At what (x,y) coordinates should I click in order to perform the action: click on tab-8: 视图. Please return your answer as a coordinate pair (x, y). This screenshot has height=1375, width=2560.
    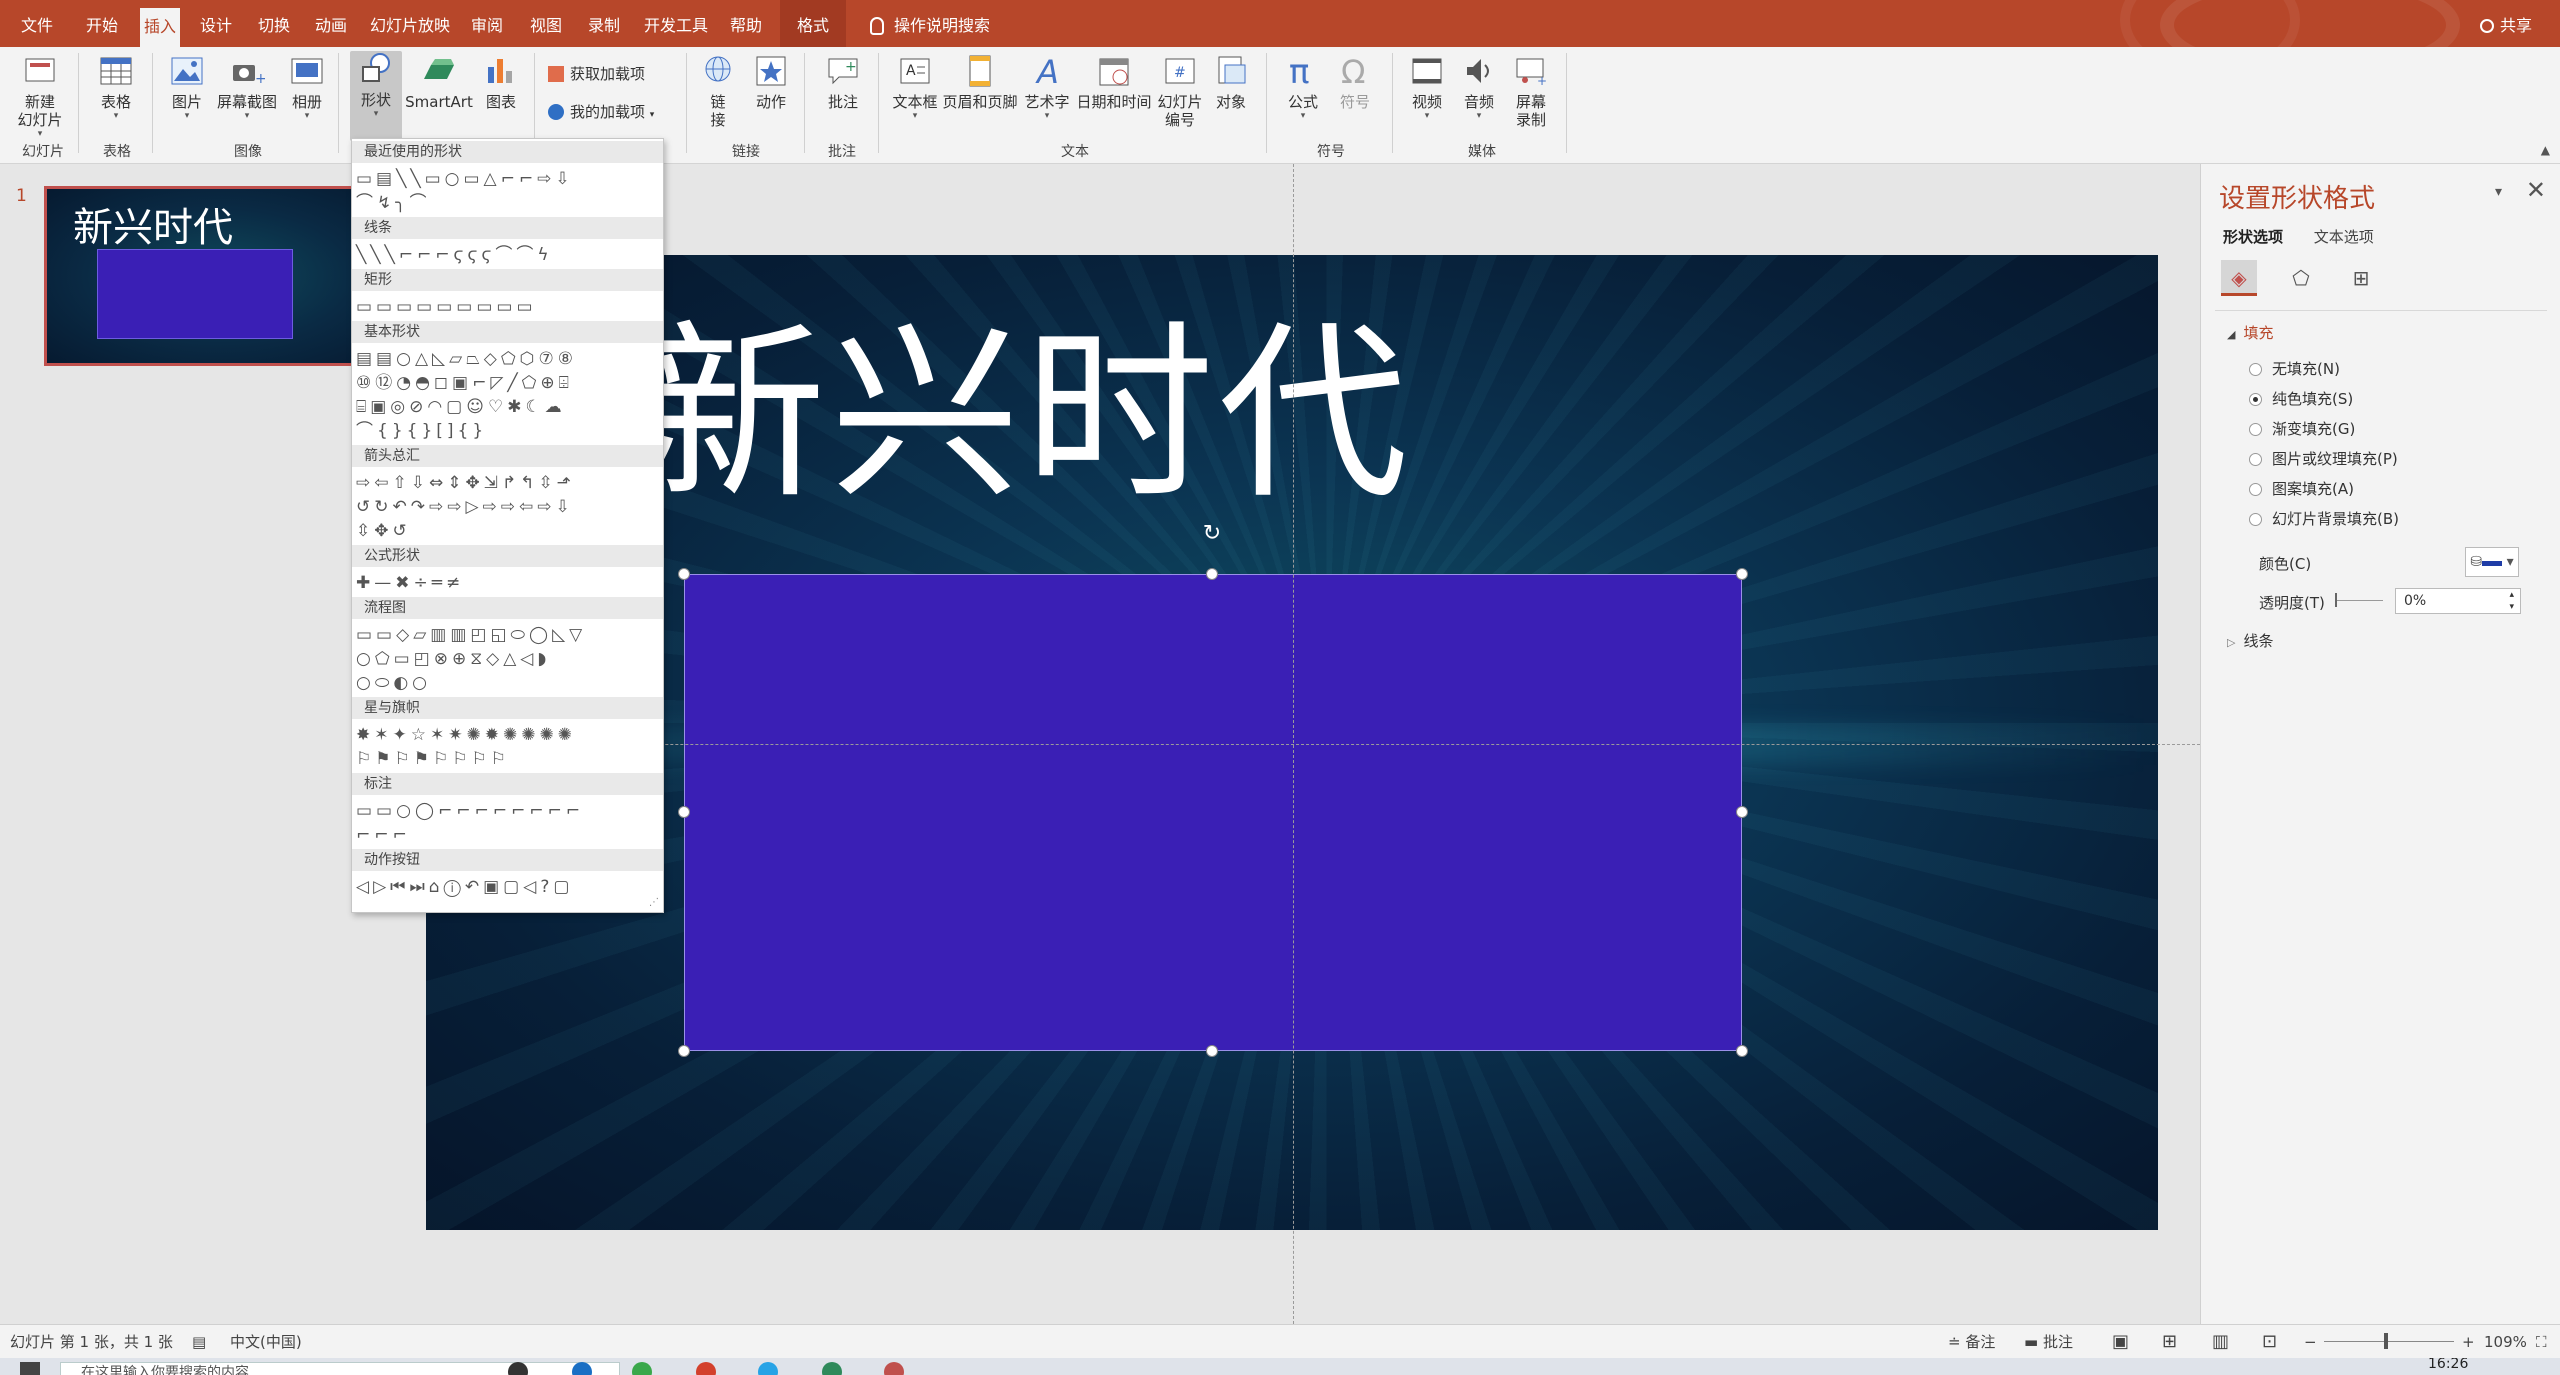
    Looking at the image, I should click on (546, 23).